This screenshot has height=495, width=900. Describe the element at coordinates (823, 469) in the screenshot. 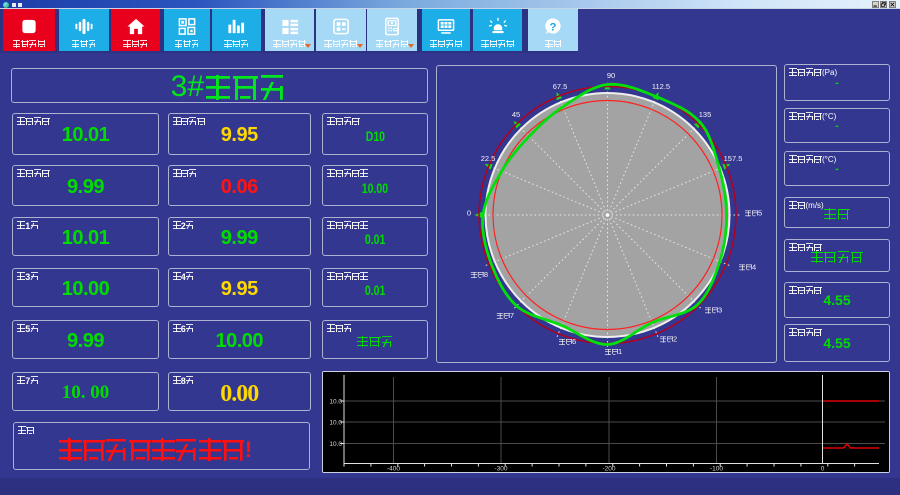

I see `svg-text: 0` at that location.